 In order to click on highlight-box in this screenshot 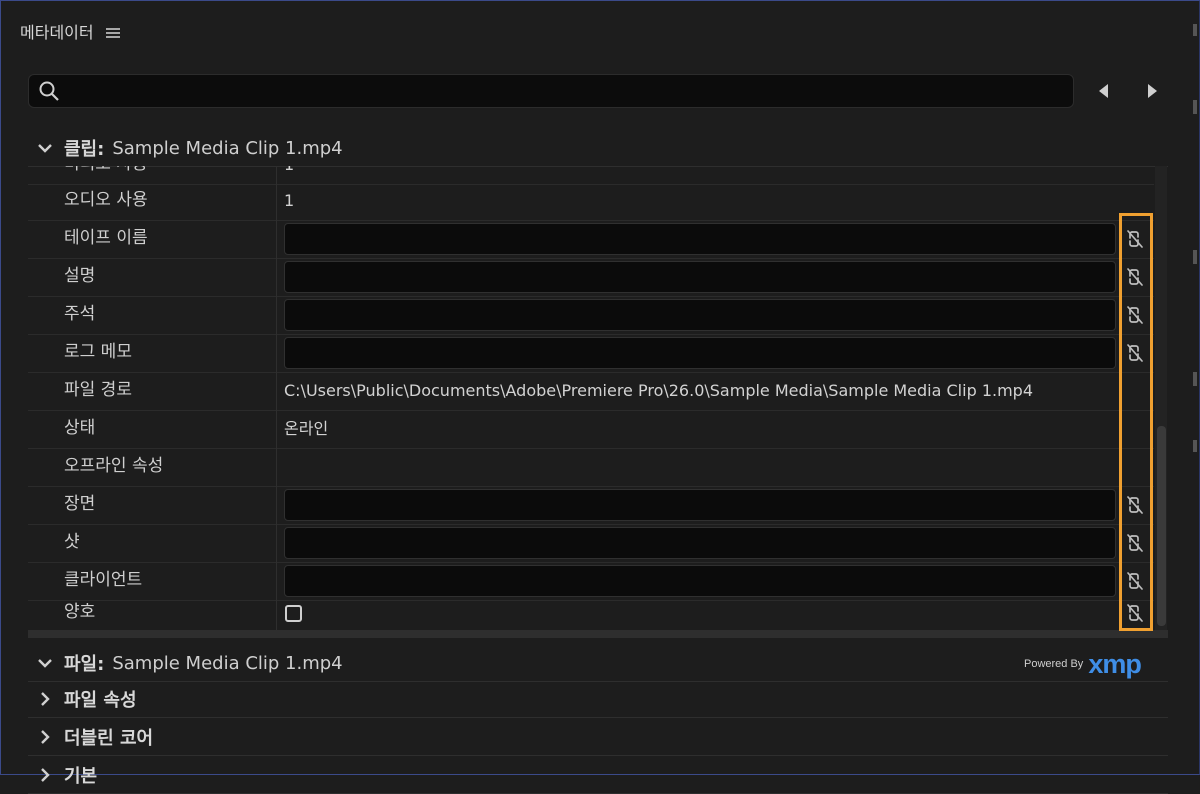, I will do `click(1136, 422)`.